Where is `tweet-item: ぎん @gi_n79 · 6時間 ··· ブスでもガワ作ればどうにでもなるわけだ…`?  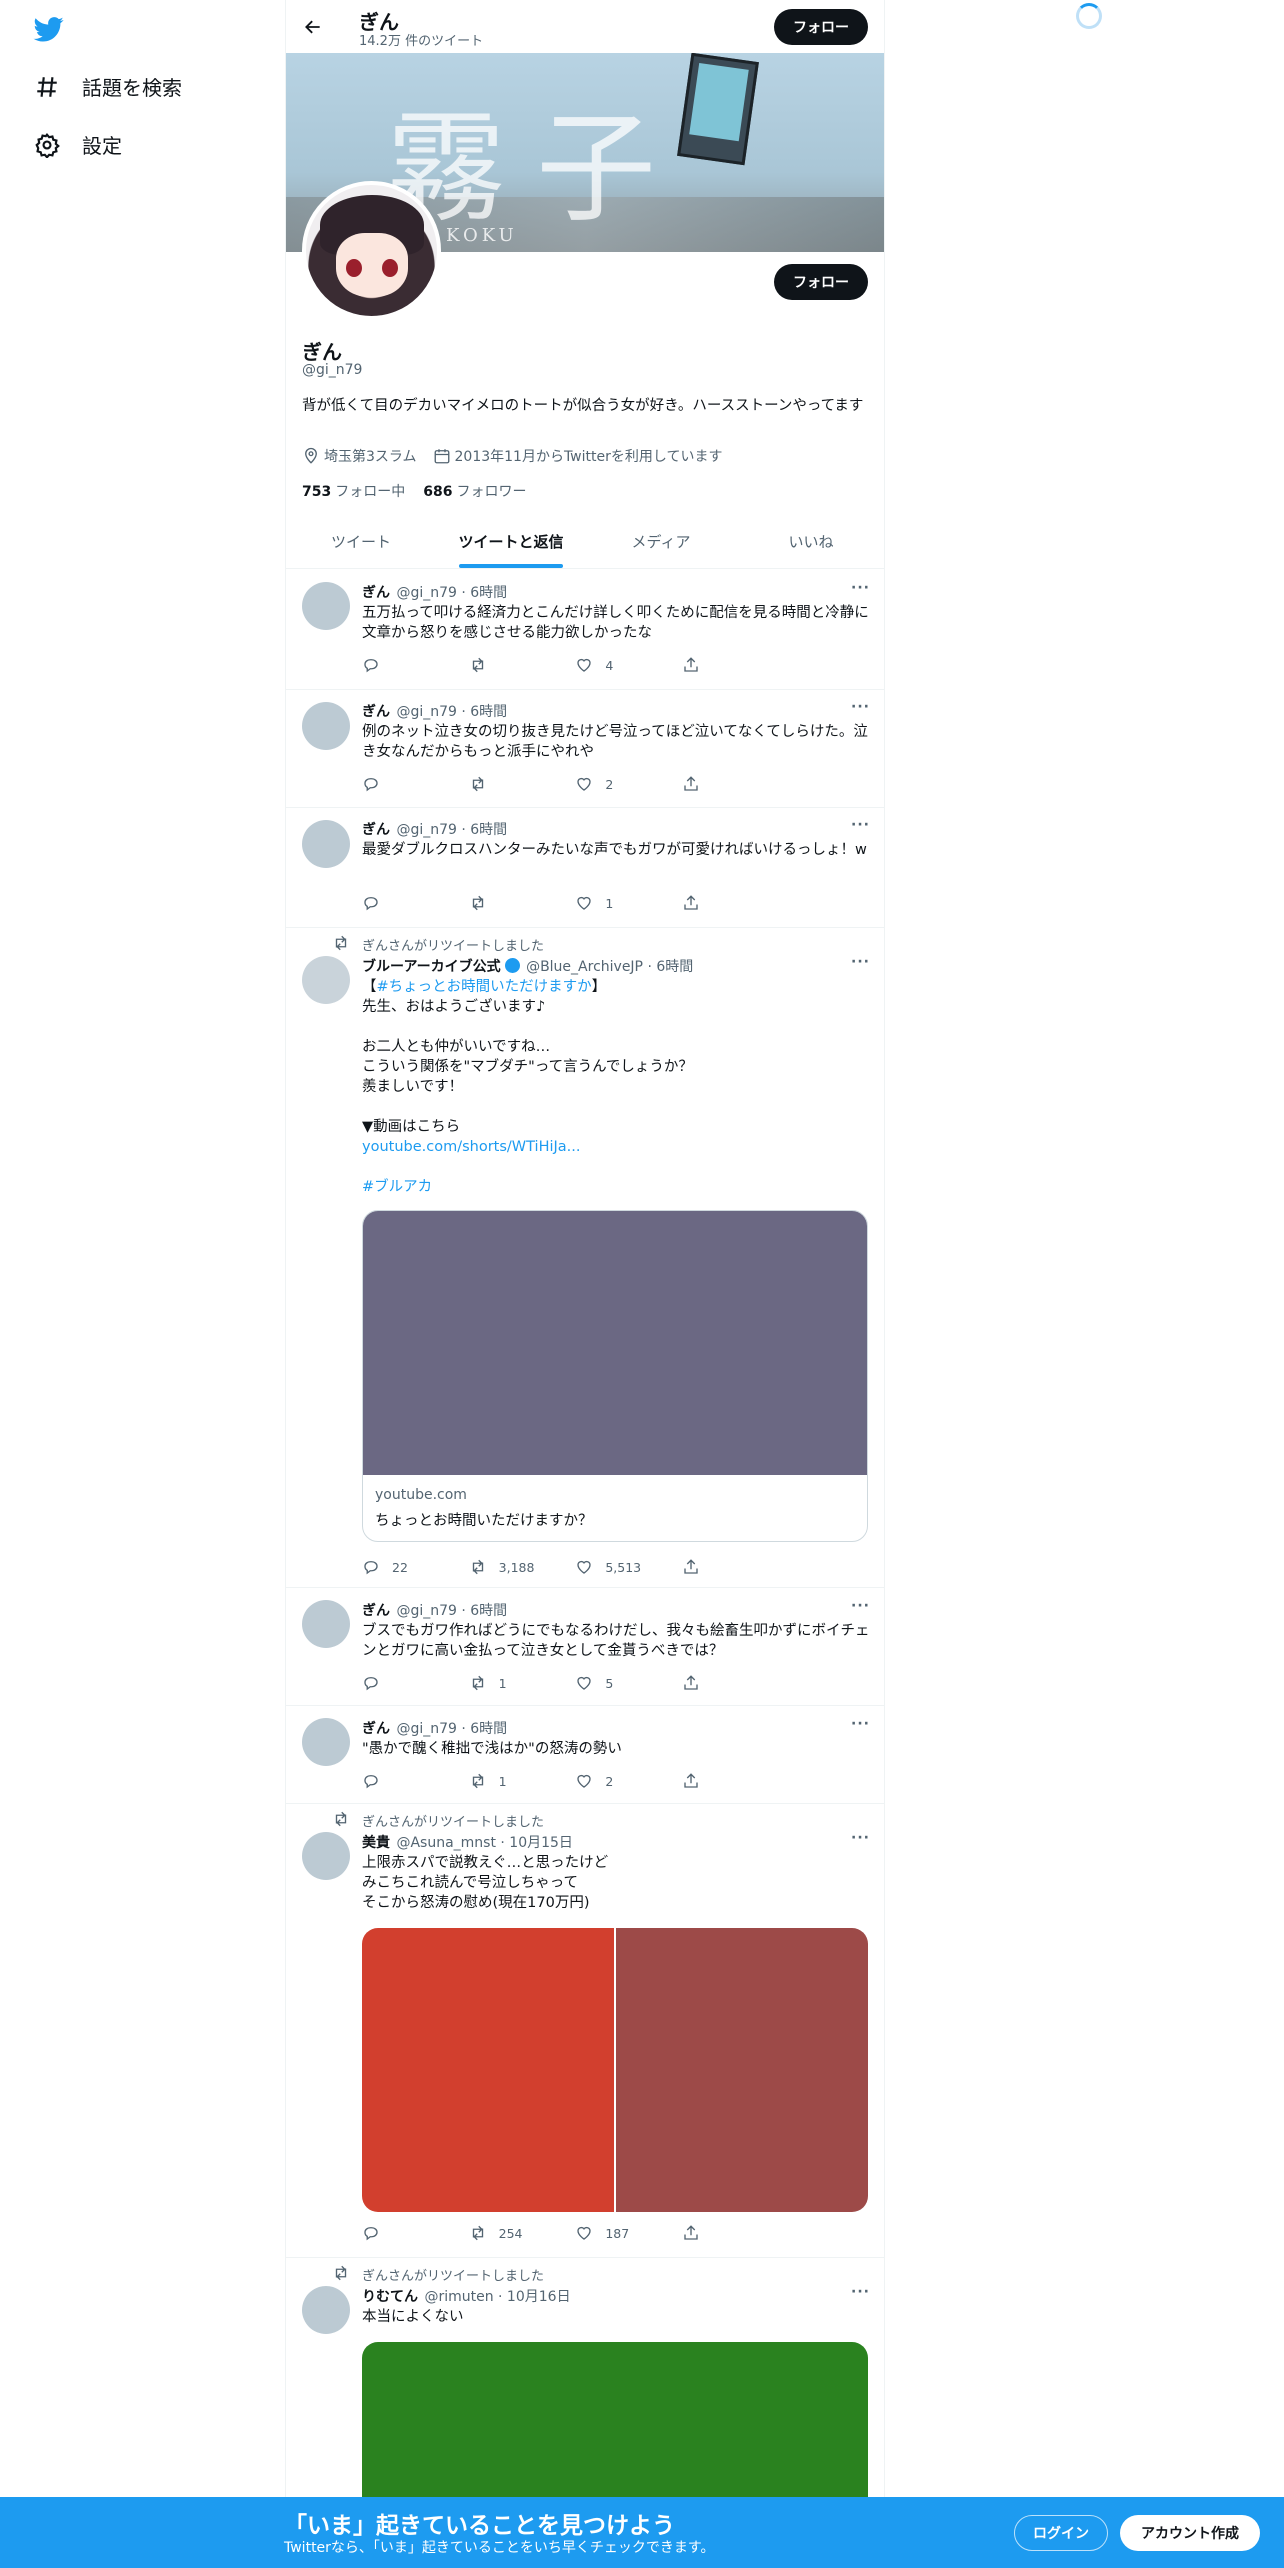
tweet-item: ぎん @gi_n79 · 6時間 ··· ブスでもガワ作ればどうにでもなるわけだ… is located at coordinates (585, 1647).